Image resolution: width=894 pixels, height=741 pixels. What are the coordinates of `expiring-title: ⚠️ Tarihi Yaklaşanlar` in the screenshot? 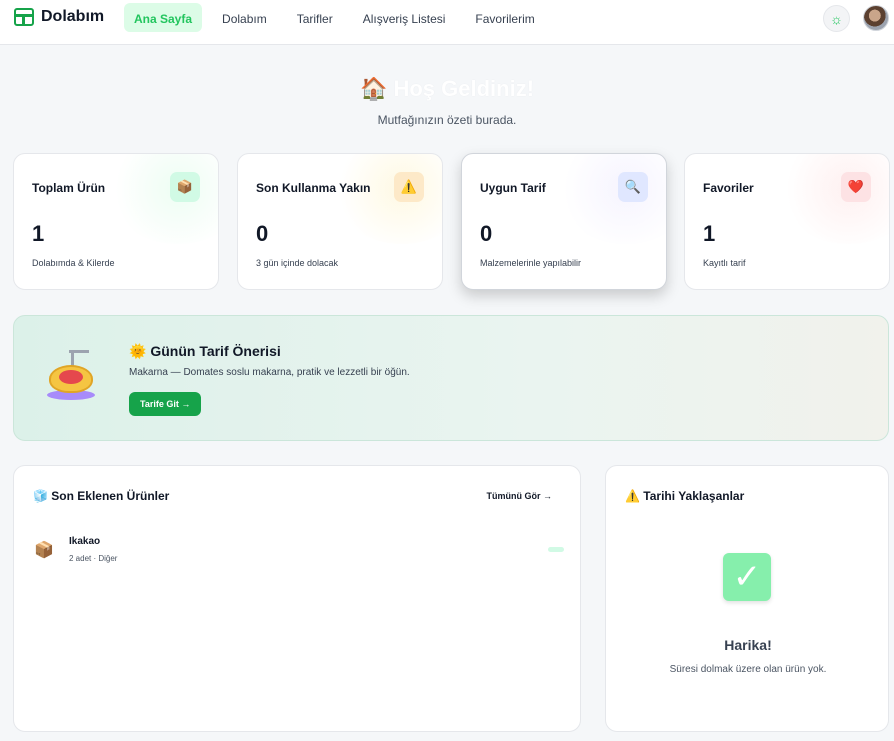 It's located at (685, 496).